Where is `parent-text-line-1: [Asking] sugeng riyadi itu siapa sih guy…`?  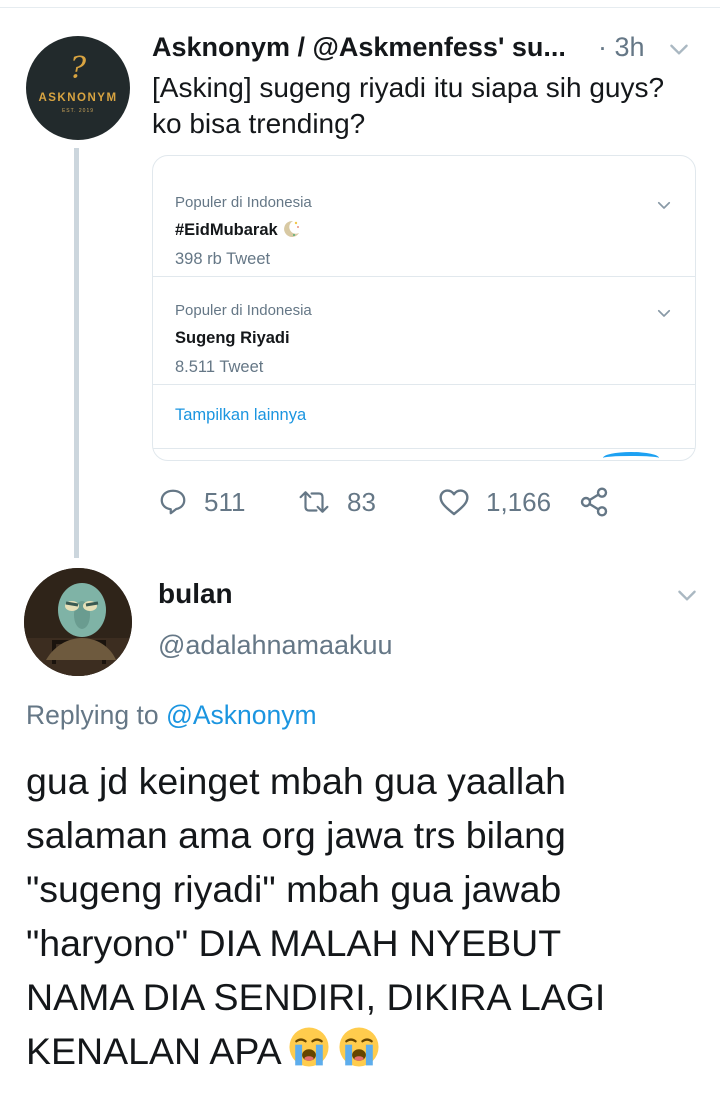
parent-text-line-1: [Asking] sugeng riyadi itu siapa sih guy… is located at coordinates (408, 87).